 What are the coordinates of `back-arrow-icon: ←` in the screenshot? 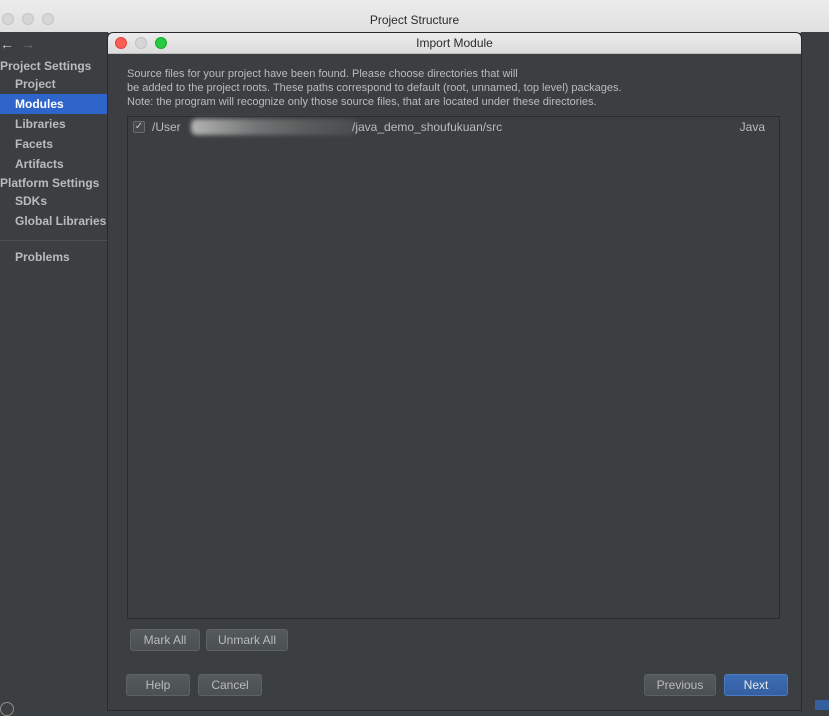 It's located at (7, 44).